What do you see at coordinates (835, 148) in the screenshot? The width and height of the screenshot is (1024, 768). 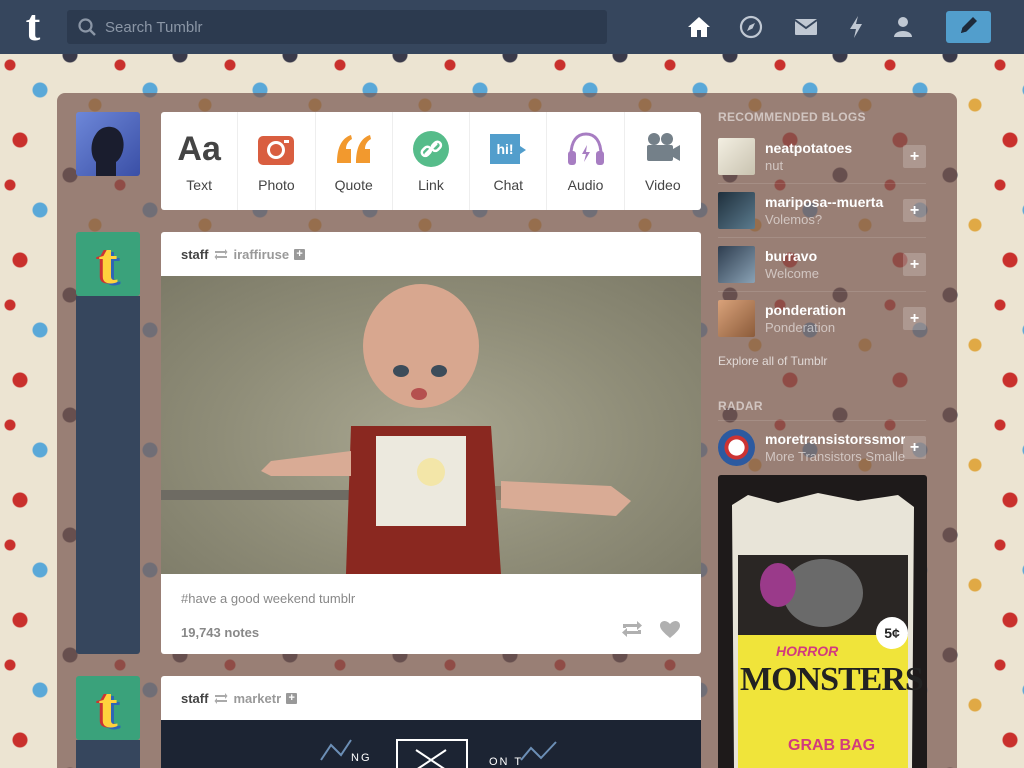 I see `blog-name: neatpotatoes` at bounding box center [835, 148].